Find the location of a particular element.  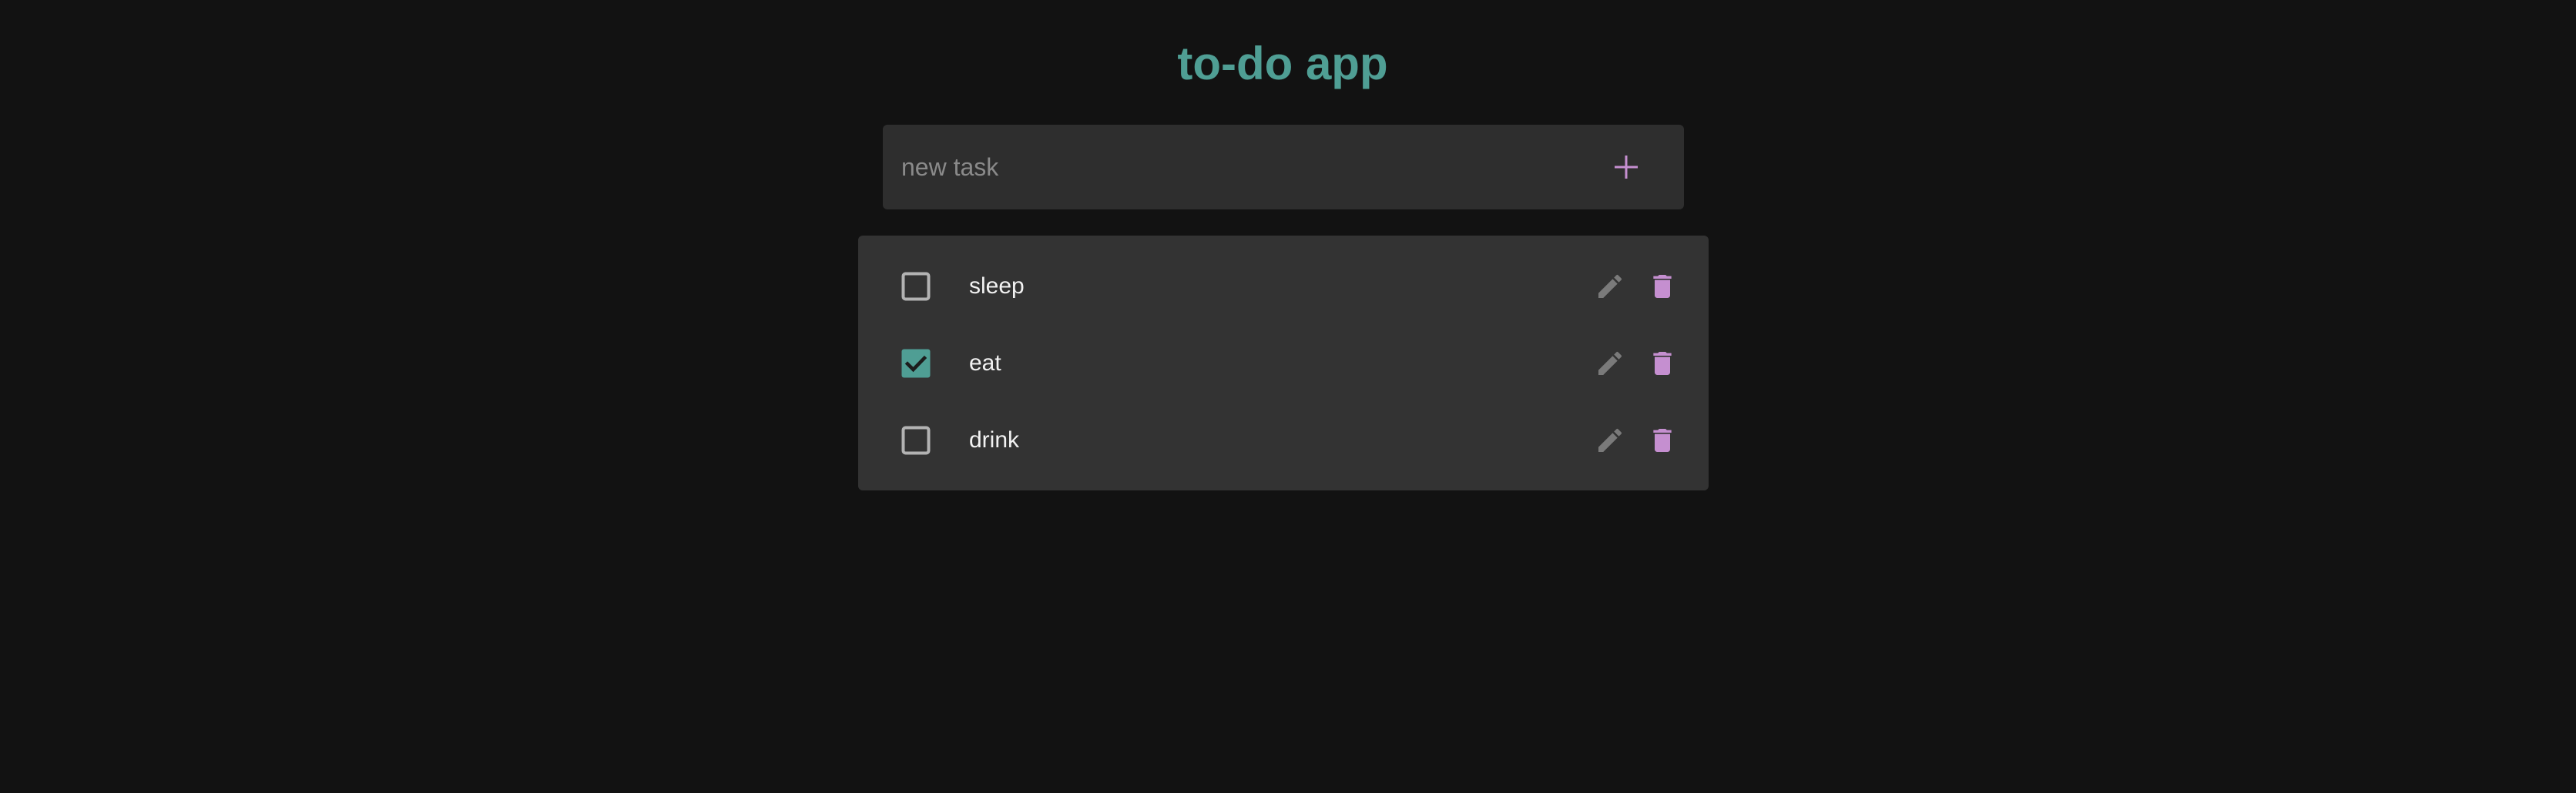

task-list: sleep eat drink is located at coordinates (1283, 363).